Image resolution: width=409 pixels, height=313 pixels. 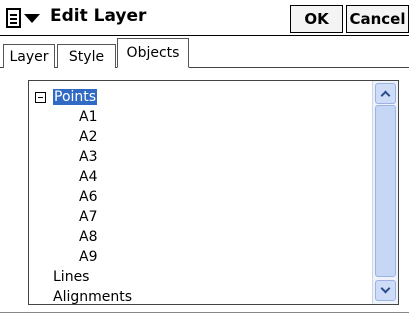 I want to click on tree-node-a6: A6, so click(x=88, y=197).